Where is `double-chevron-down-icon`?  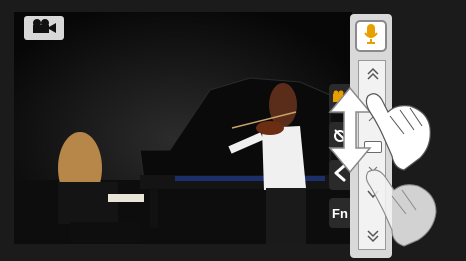 double-chevron-down-icon is located at coordinates (373, 236).